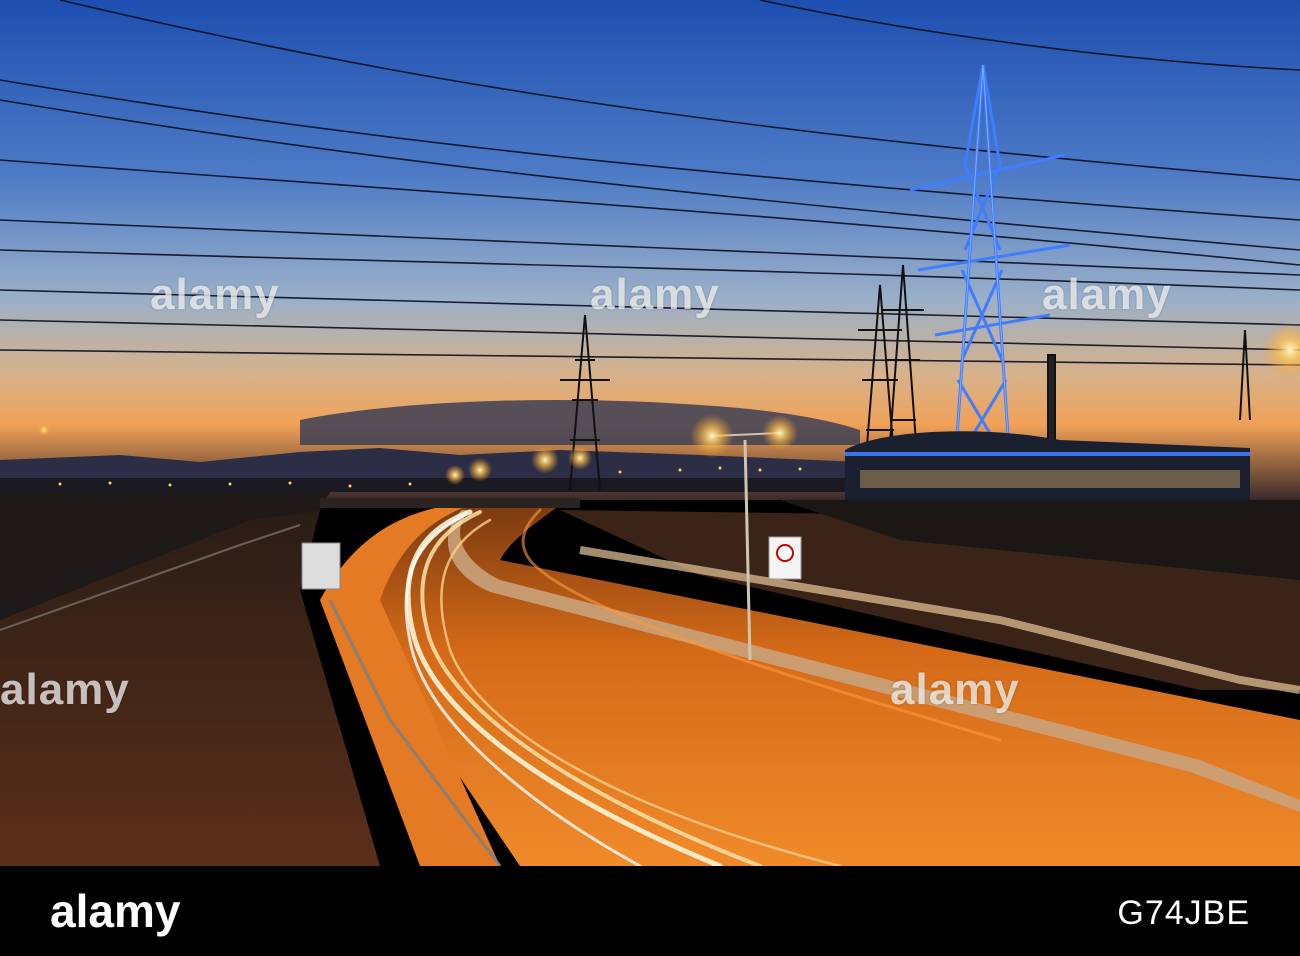 The image size is (1300, 956). I want to click on footer-logo: alamy, so click(115, 911).